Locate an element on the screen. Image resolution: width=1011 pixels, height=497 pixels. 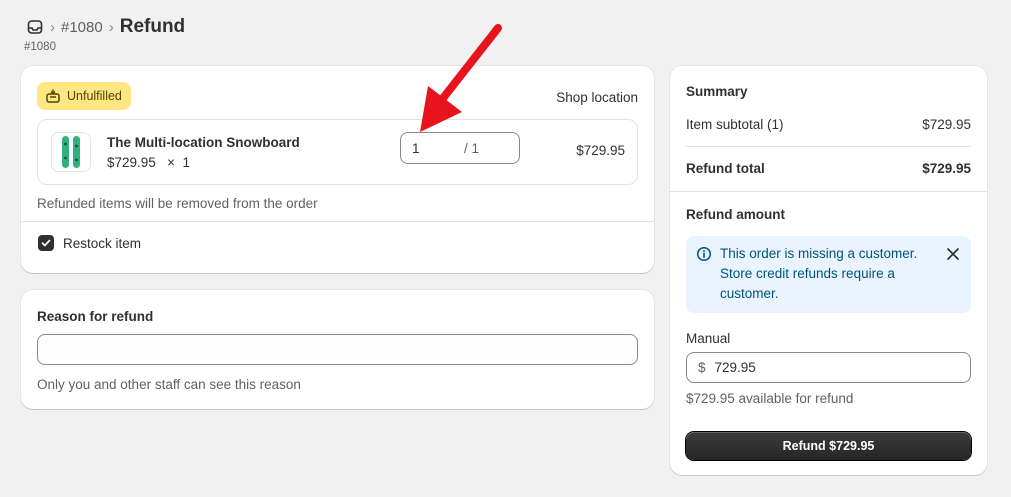
breadcrumb-order-link: #1080 is located at coordinates (82, 27).